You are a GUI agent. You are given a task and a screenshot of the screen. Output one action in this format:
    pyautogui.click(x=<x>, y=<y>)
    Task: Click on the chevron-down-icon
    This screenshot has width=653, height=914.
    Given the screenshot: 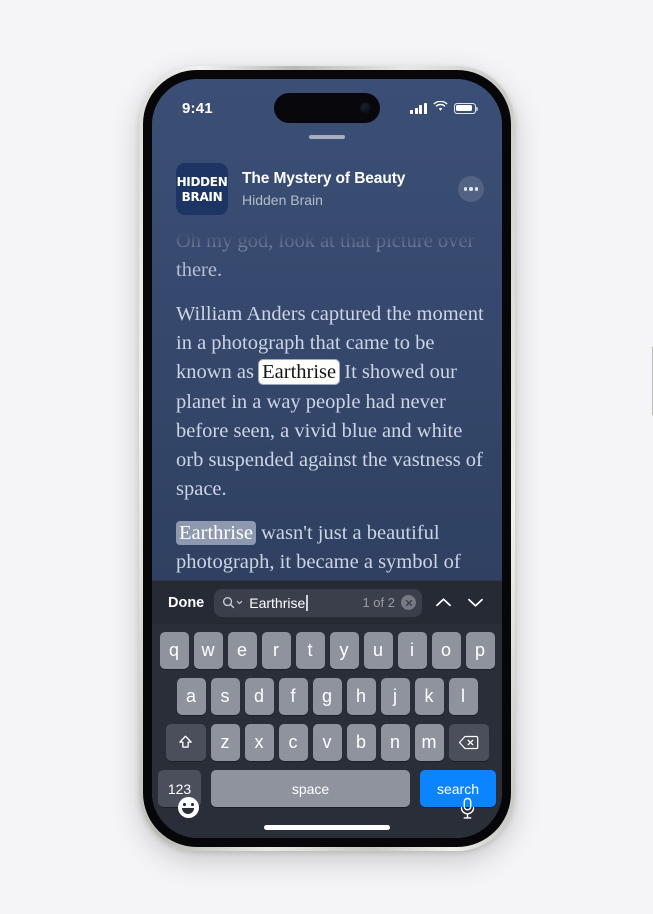 What is the action you would take?
    pyautogui.click(x=239, y=602)
    